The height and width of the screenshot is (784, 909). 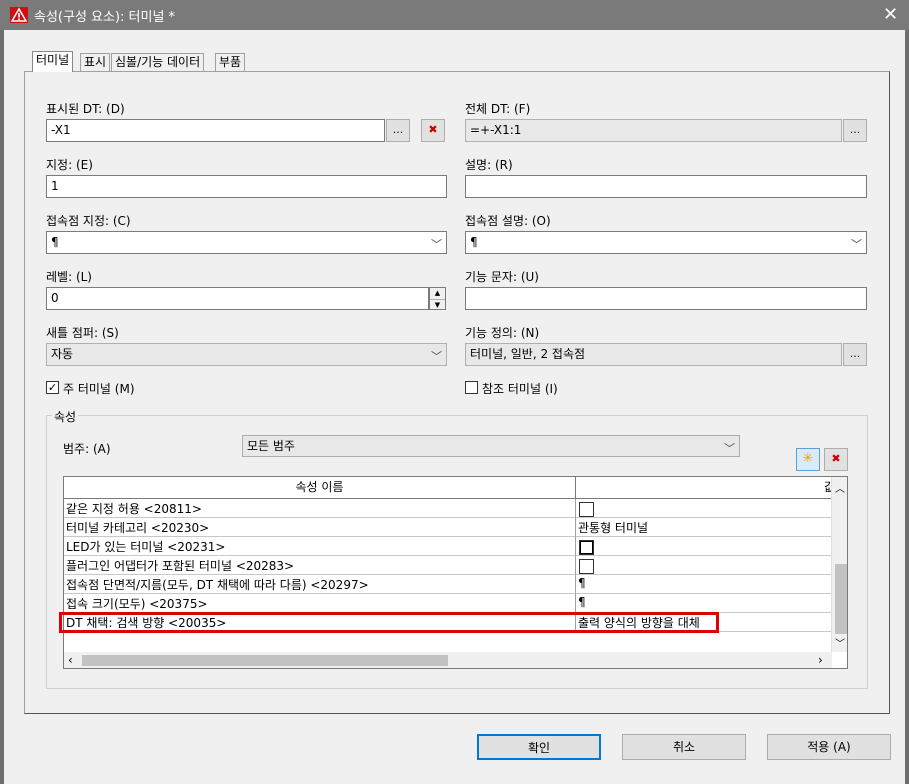 What do you see at coordinates (389, 622) in the screenshot?
I see `highlight-box` at bounding box center [389, 622].